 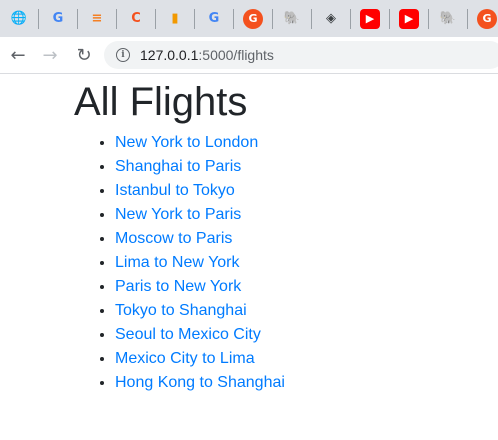 I want to click on forward-arrow-icon: →, so click(x=50, y=55).